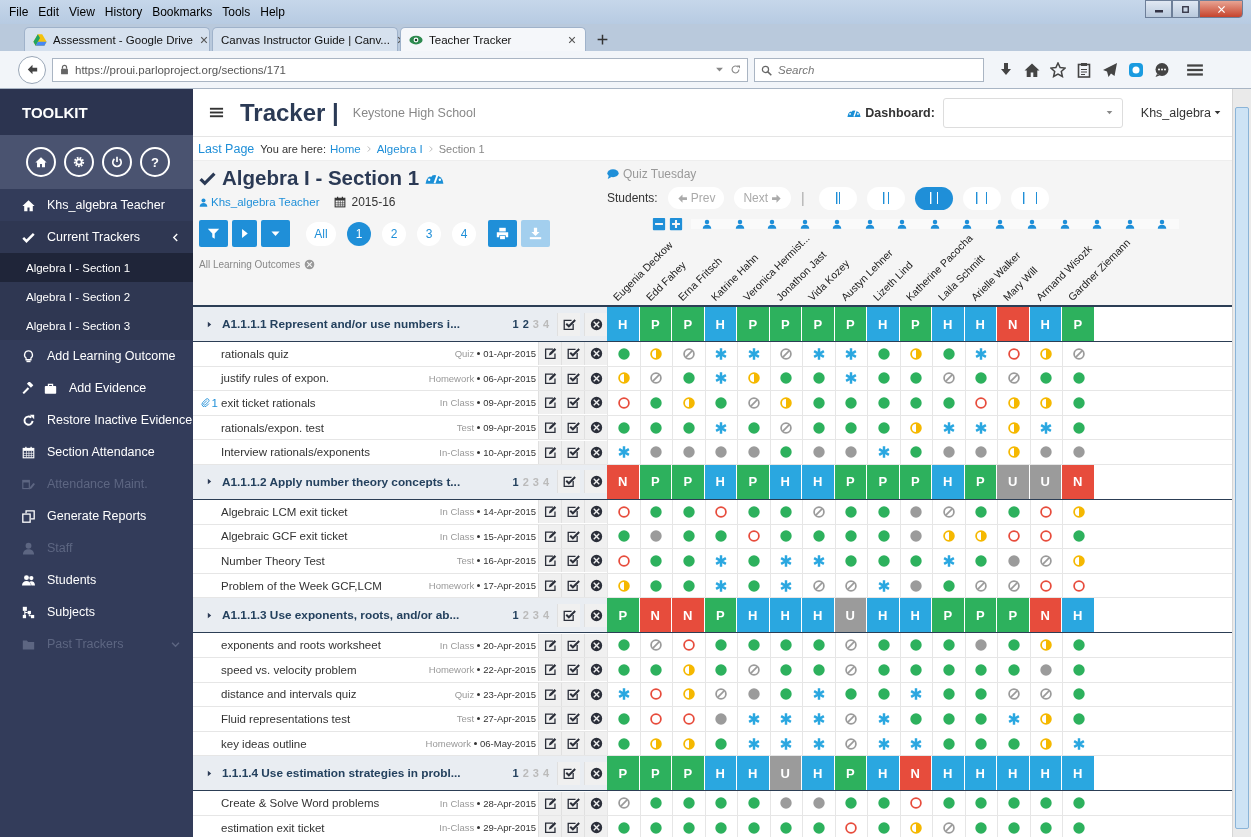  What do you see at coordinates (400, 69) in the screenshot?
I see `address-field: https://proui.parloproject.org/sections/171` at bounding box center [400, 69].